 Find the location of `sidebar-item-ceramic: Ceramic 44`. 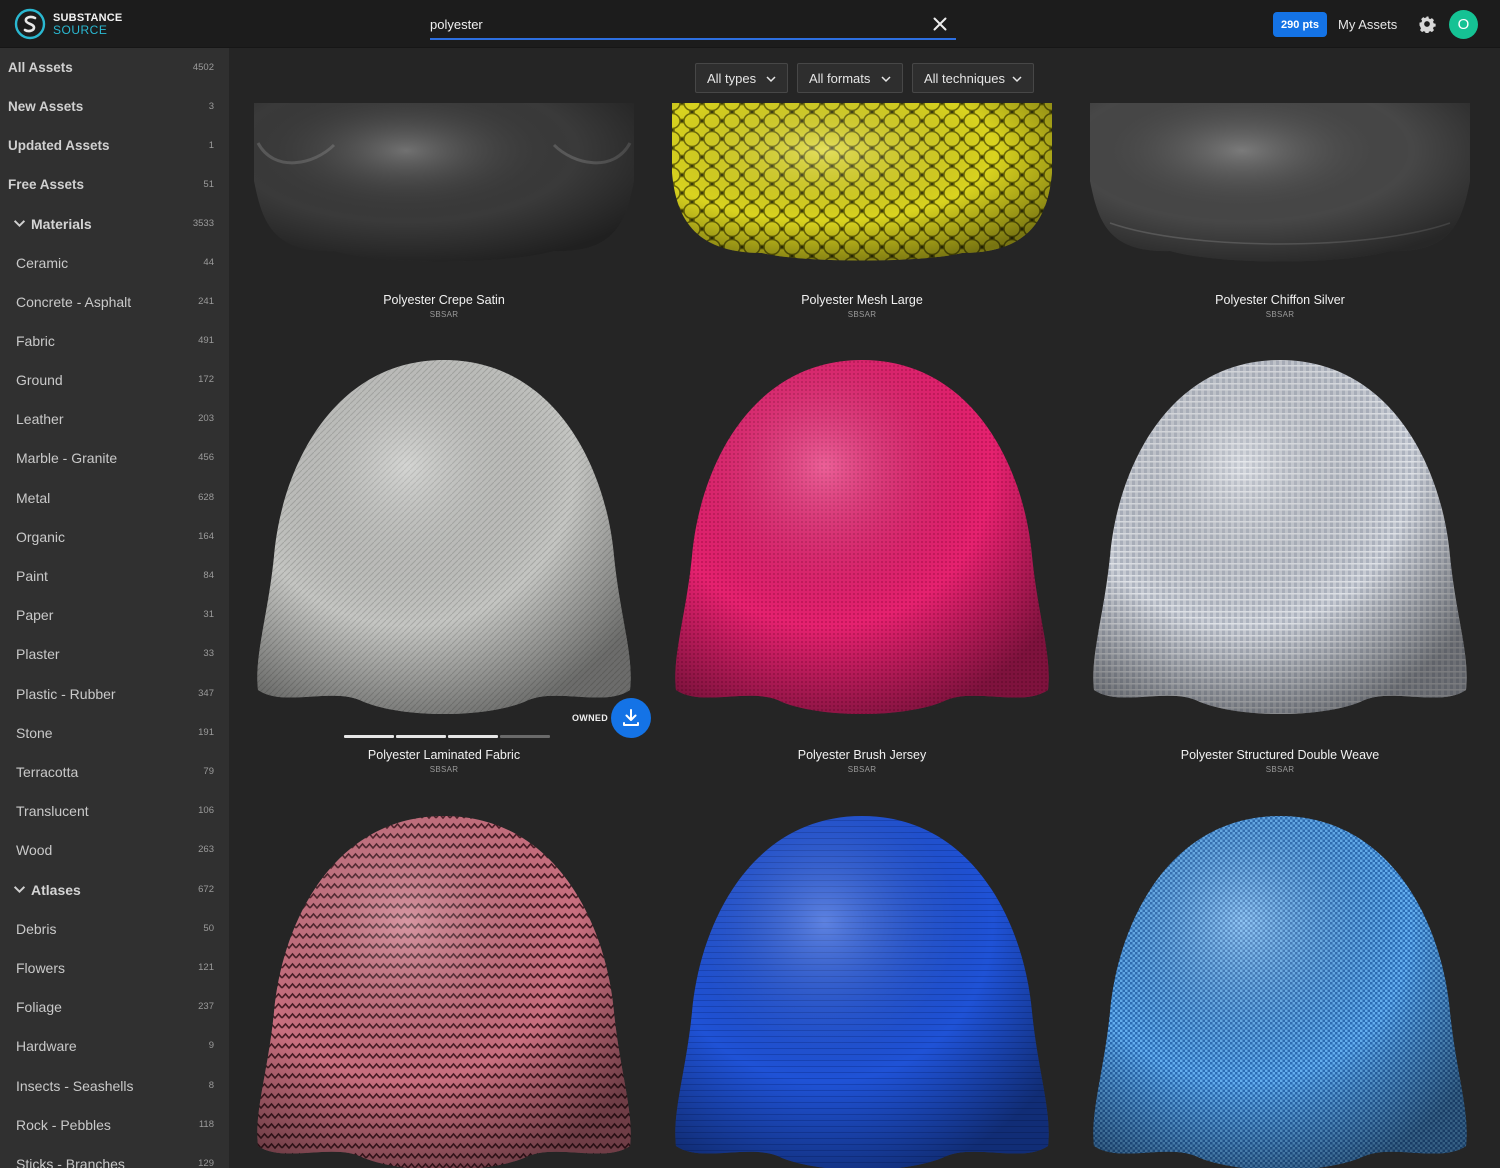

sidebar-item-ceramic: Ceramic 44 is located at coordinates (114, 262).